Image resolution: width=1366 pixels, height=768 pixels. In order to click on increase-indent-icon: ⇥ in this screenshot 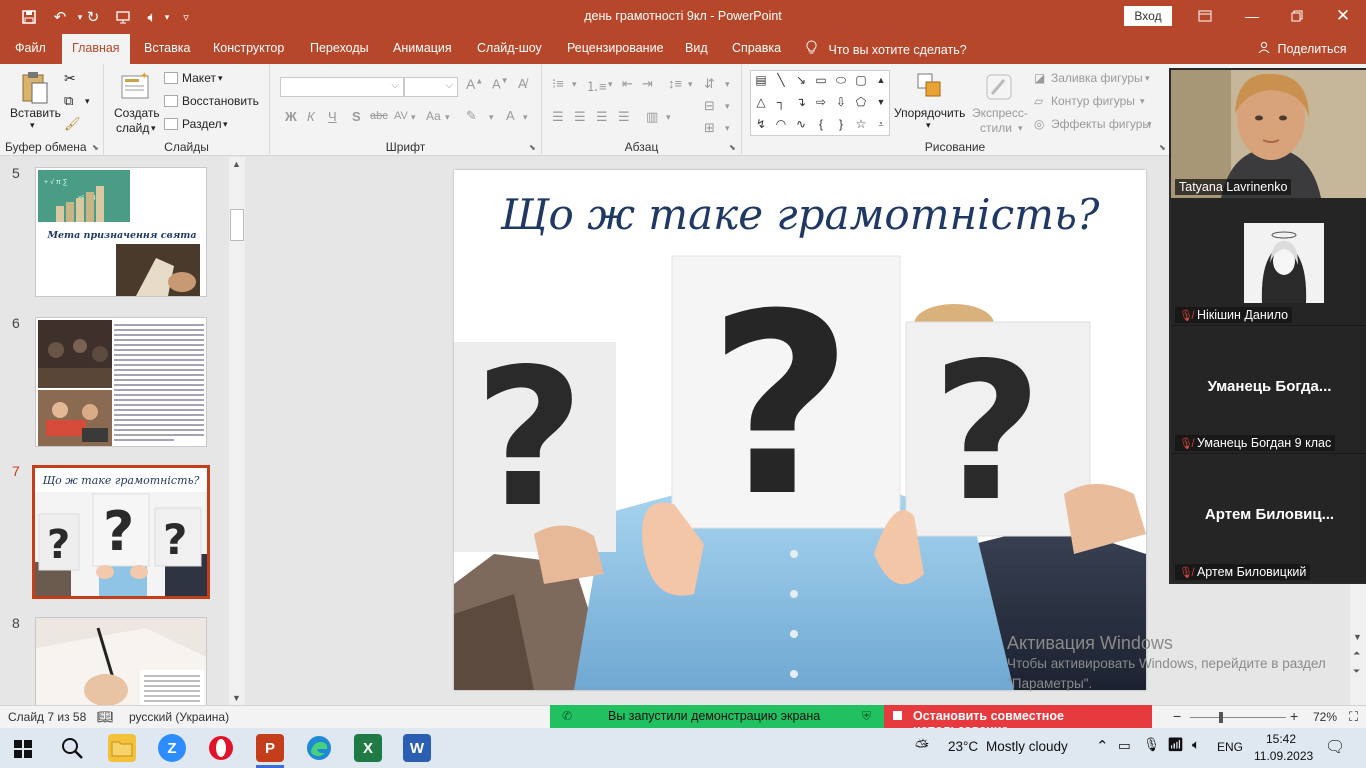, I will do `click(647, 84)`.